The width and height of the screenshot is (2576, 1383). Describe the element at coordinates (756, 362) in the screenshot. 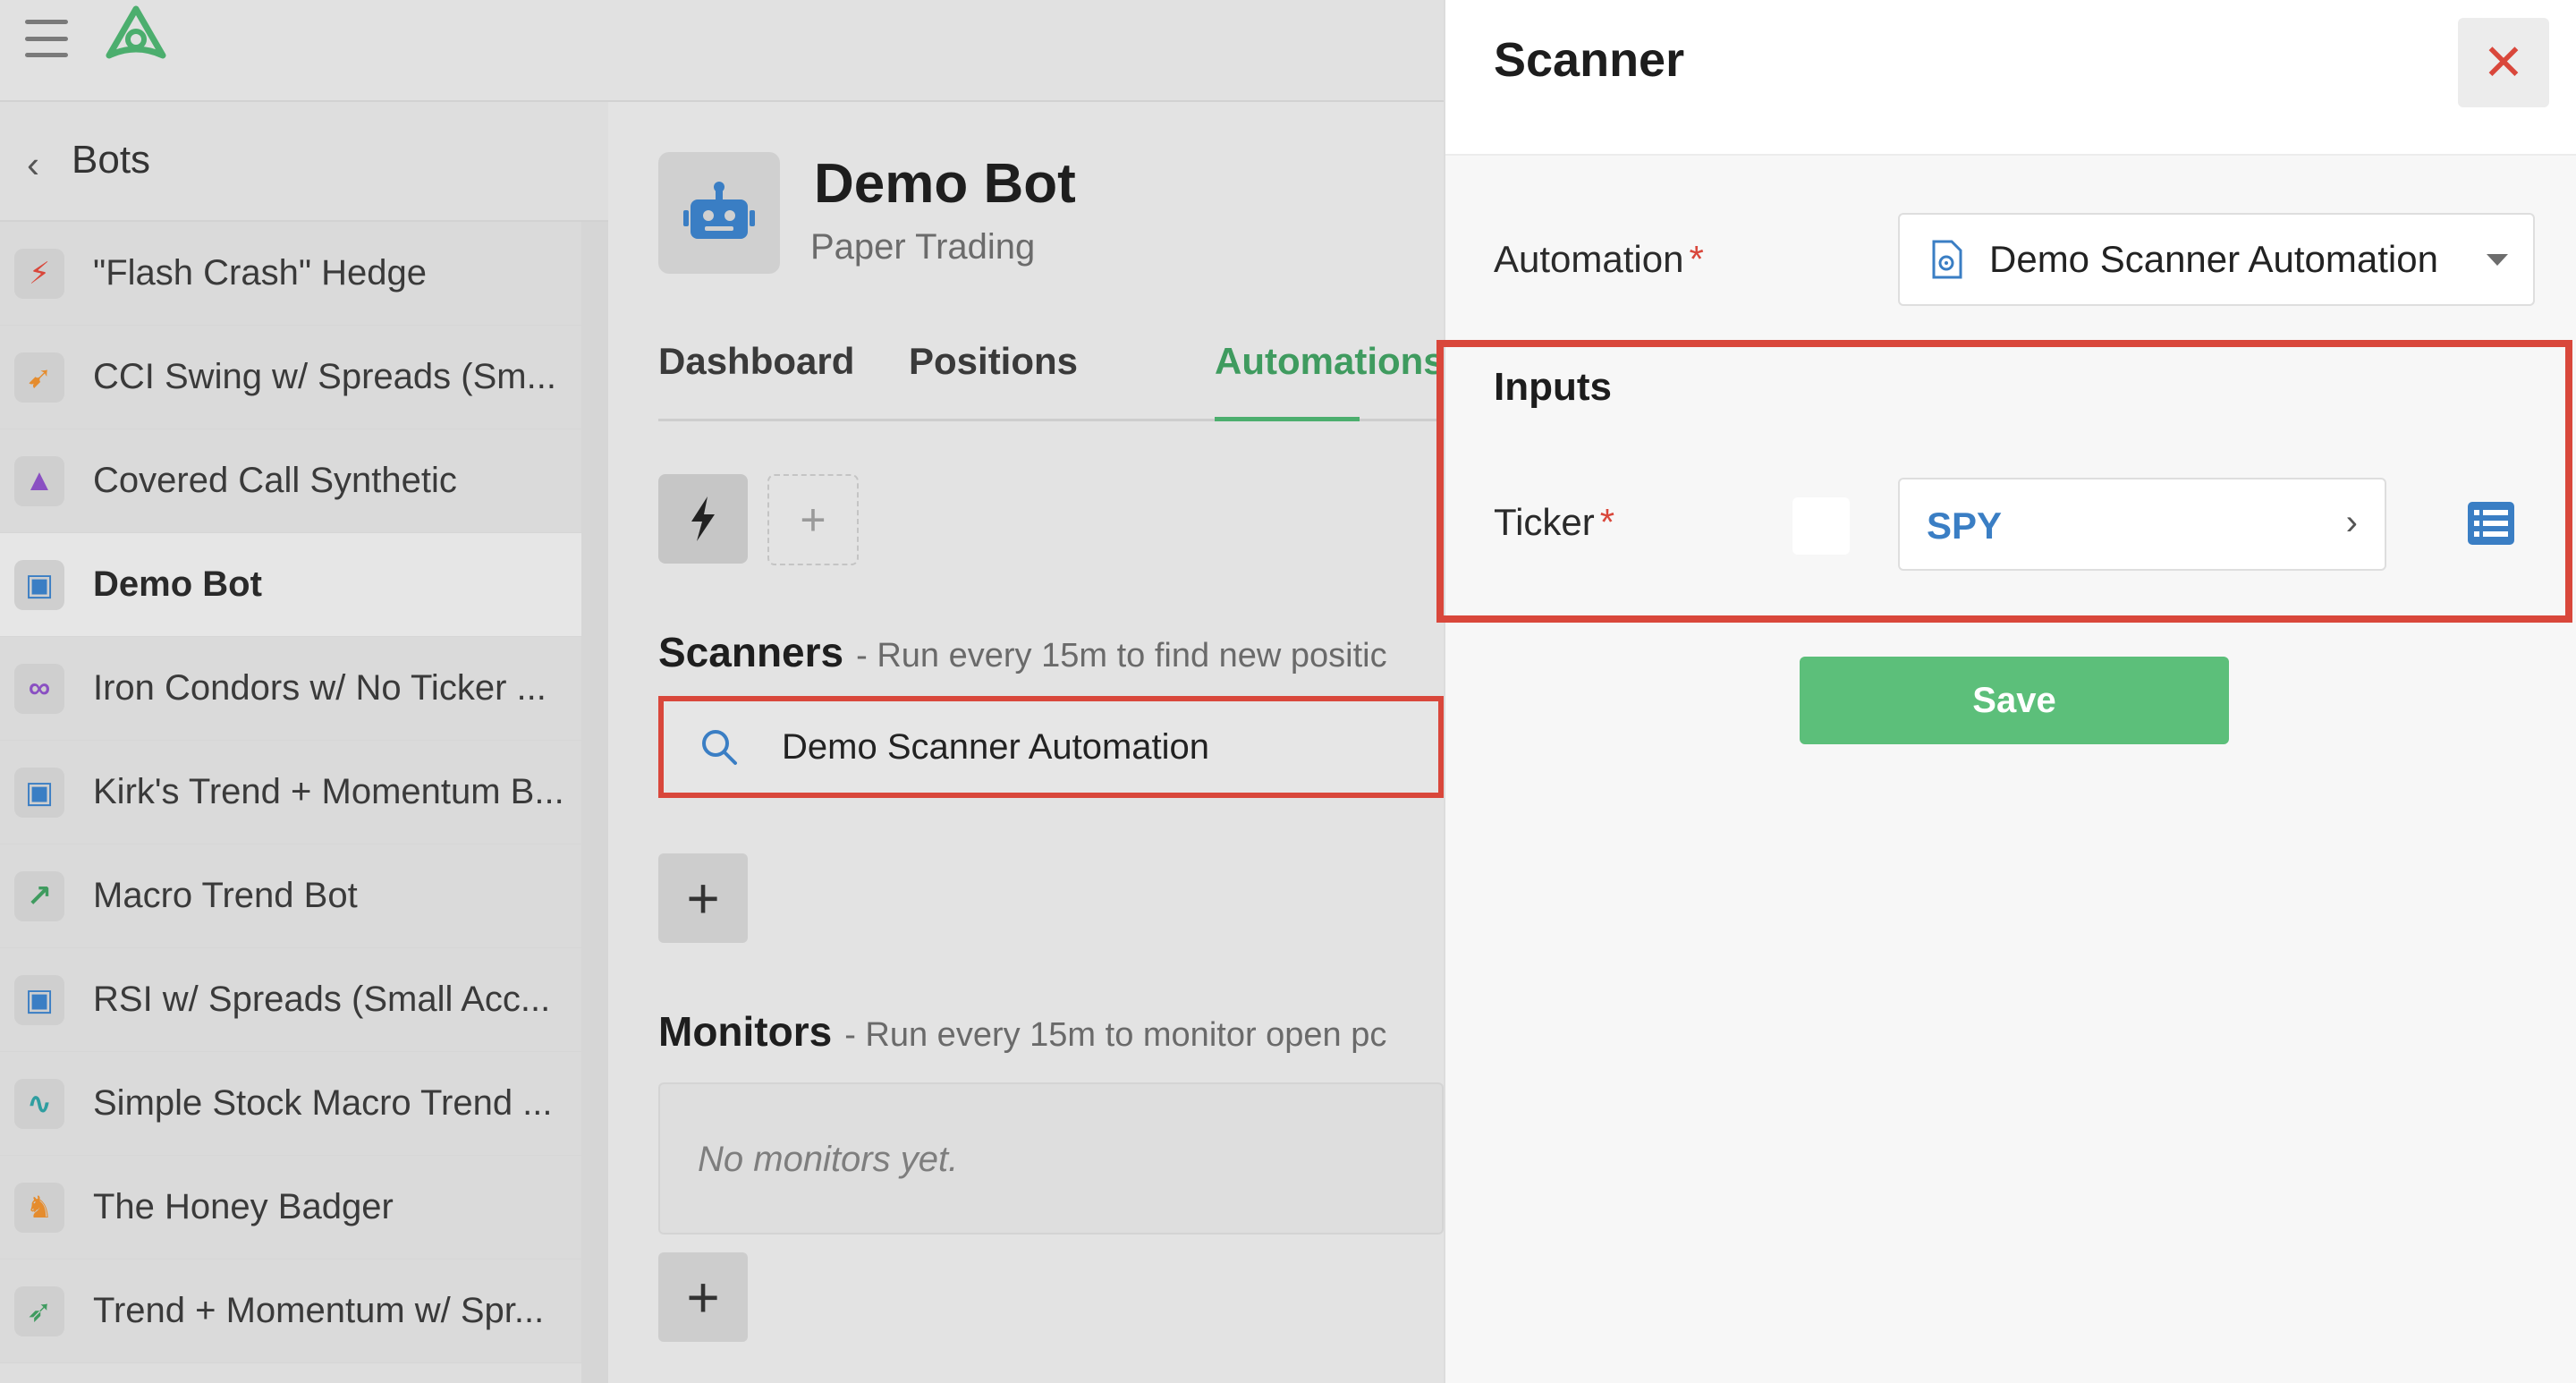

I see `tab-dashboard: Dashboard` at that location.